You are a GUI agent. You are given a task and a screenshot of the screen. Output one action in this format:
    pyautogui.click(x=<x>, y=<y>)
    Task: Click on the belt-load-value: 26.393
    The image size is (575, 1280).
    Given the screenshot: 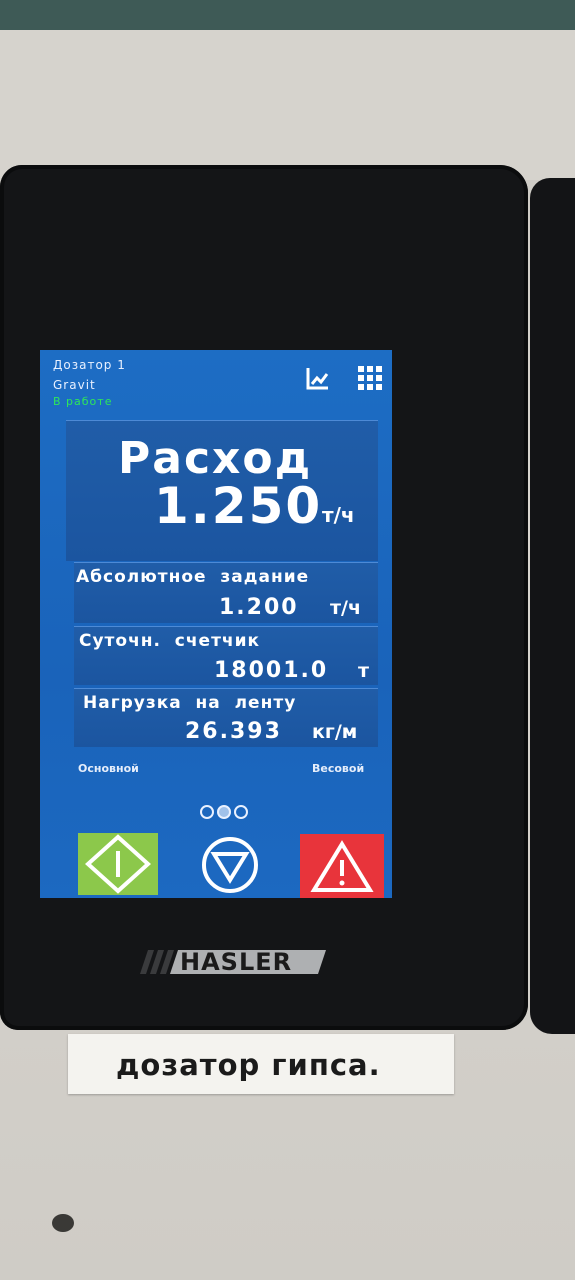 What is the action you would take?
    pyautogui.click(x=233, y=731)
    